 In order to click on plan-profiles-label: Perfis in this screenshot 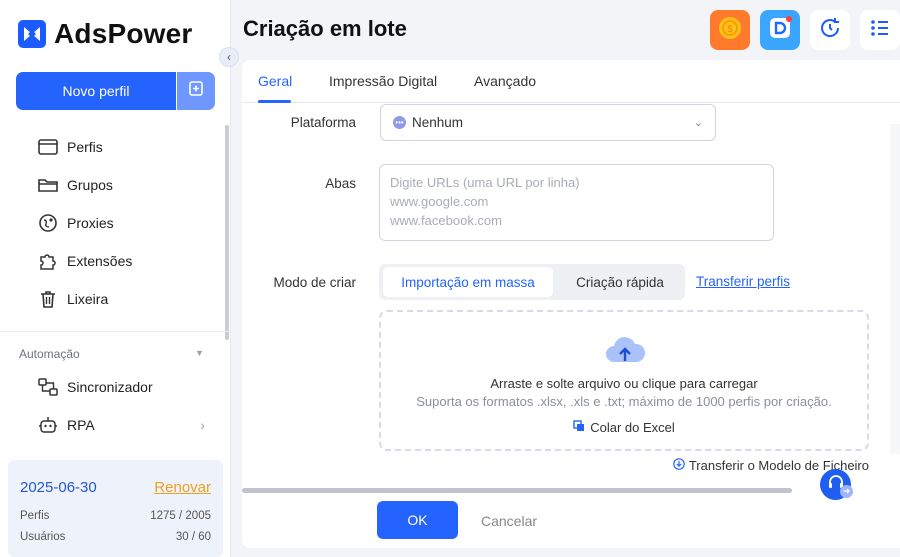, I will do `click(35, 516)`.